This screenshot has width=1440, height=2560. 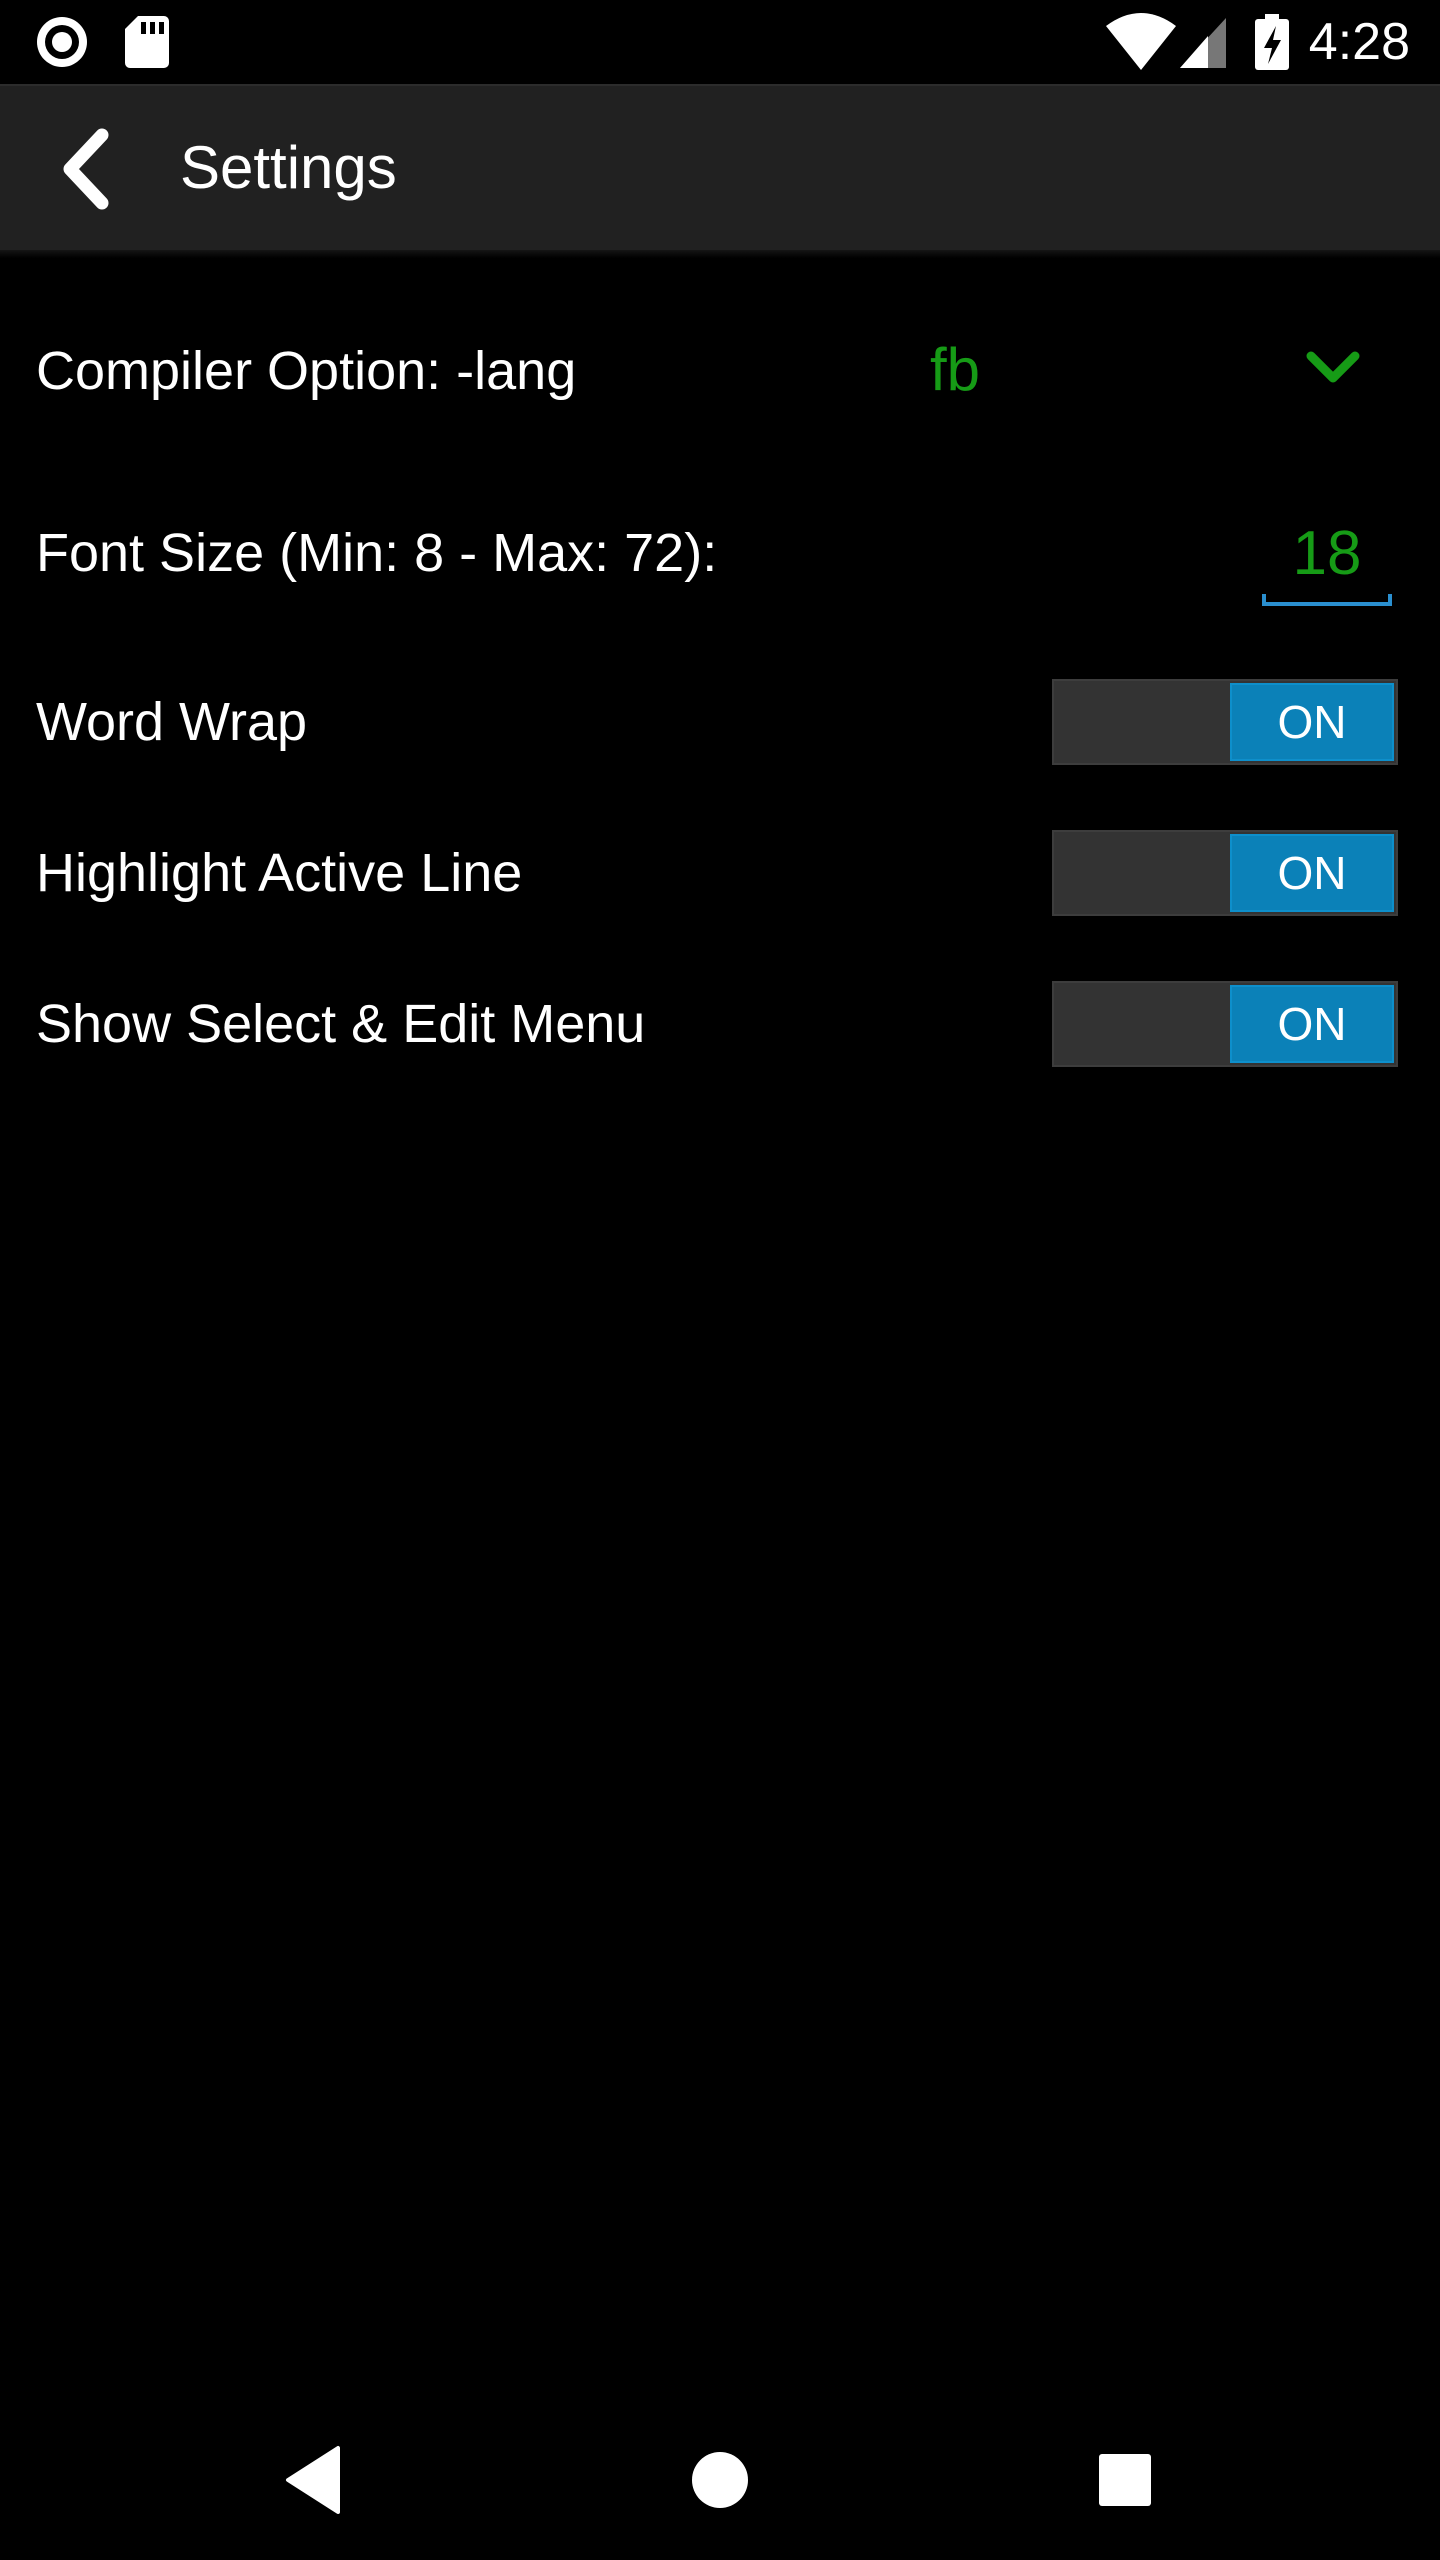 I want to click on navigation-bar, so click(x=720, y=2480).